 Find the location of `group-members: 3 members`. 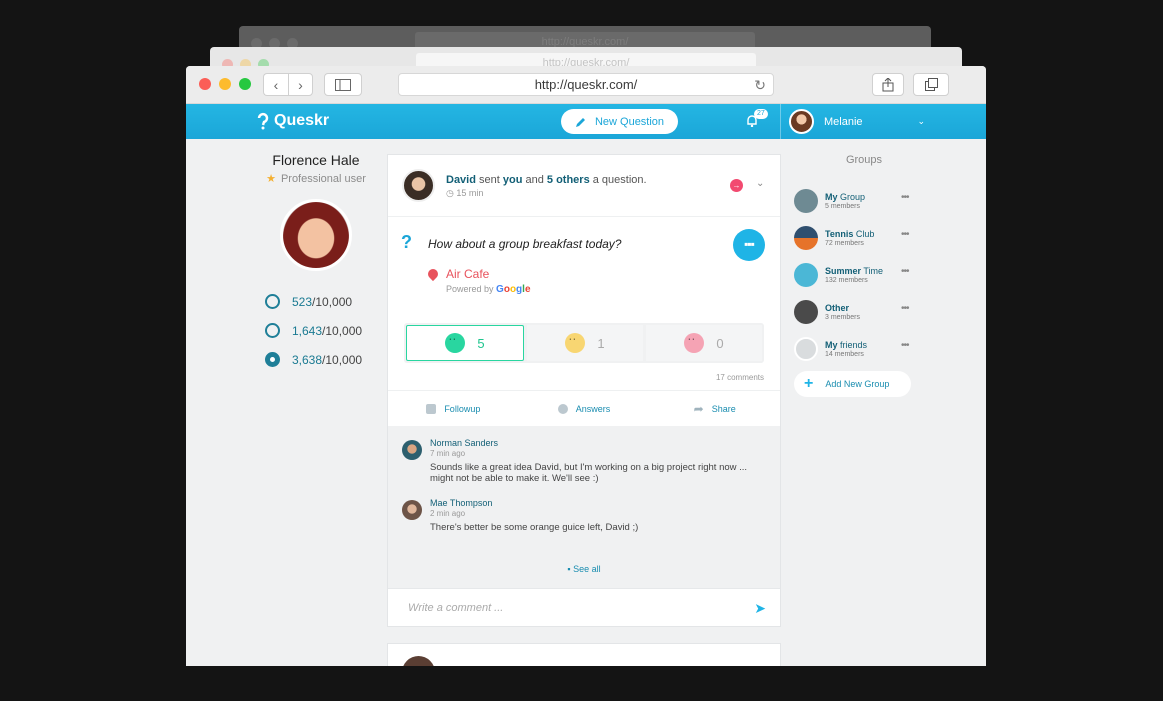

group-members: 3 members is located at coordinates (843, 317).